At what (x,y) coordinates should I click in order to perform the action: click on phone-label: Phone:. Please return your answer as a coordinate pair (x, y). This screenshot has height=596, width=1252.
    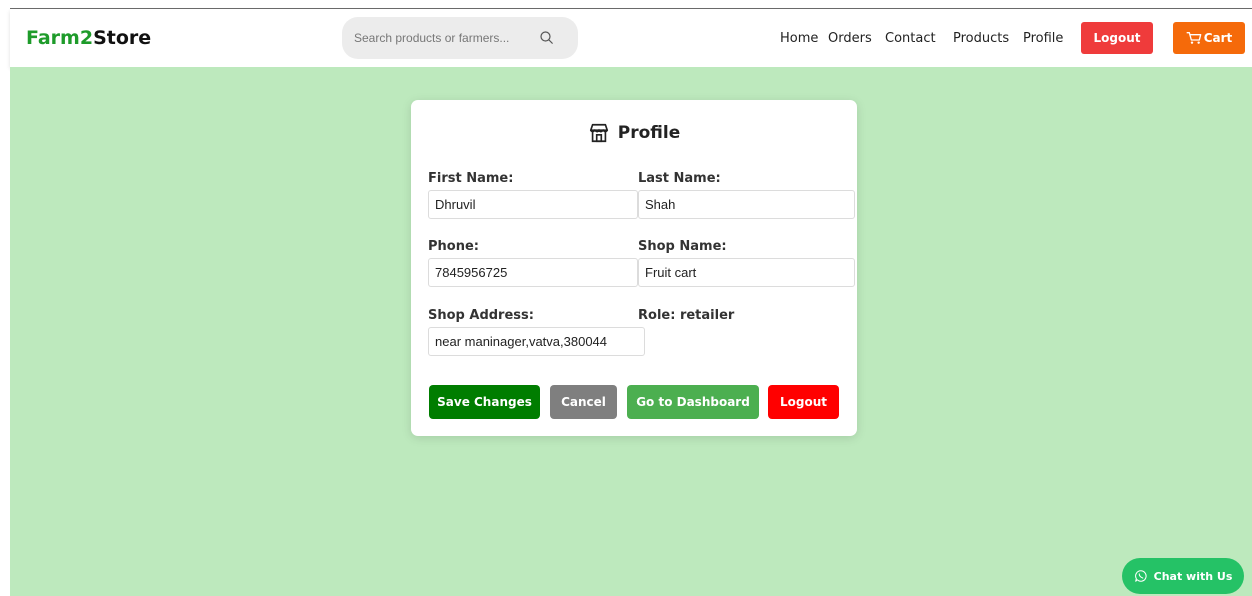
    Looking at the image, I should click on (453, 246).